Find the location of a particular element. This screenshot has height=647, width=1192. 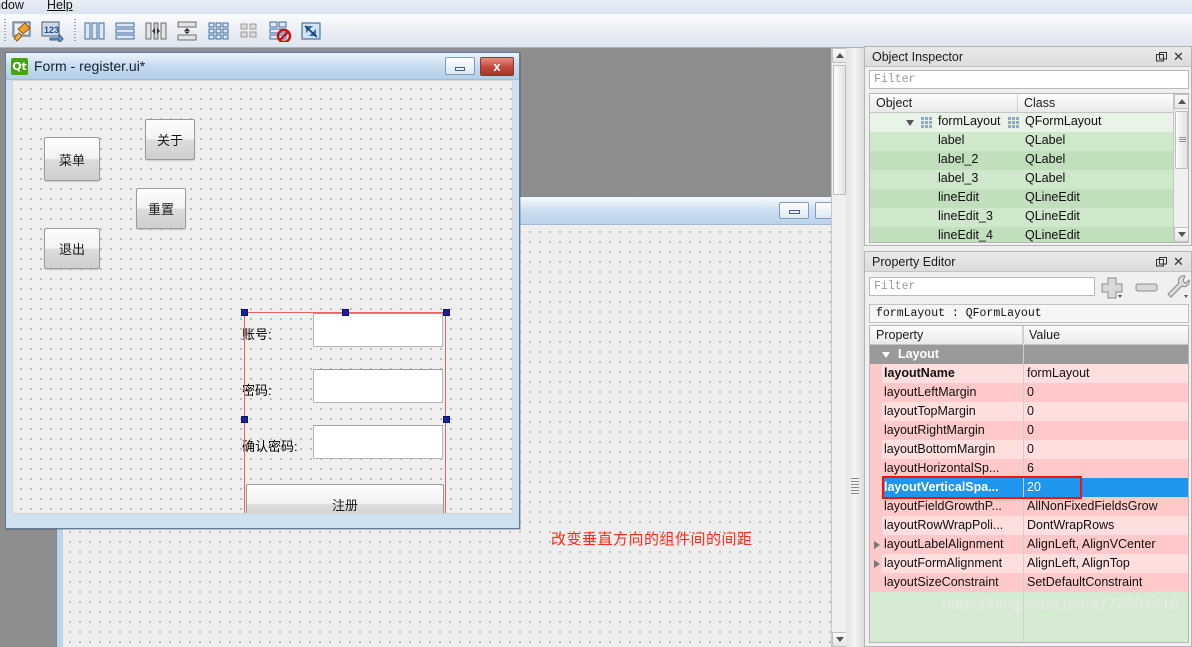

scroll-up-button is located at coordinates (839, 55).